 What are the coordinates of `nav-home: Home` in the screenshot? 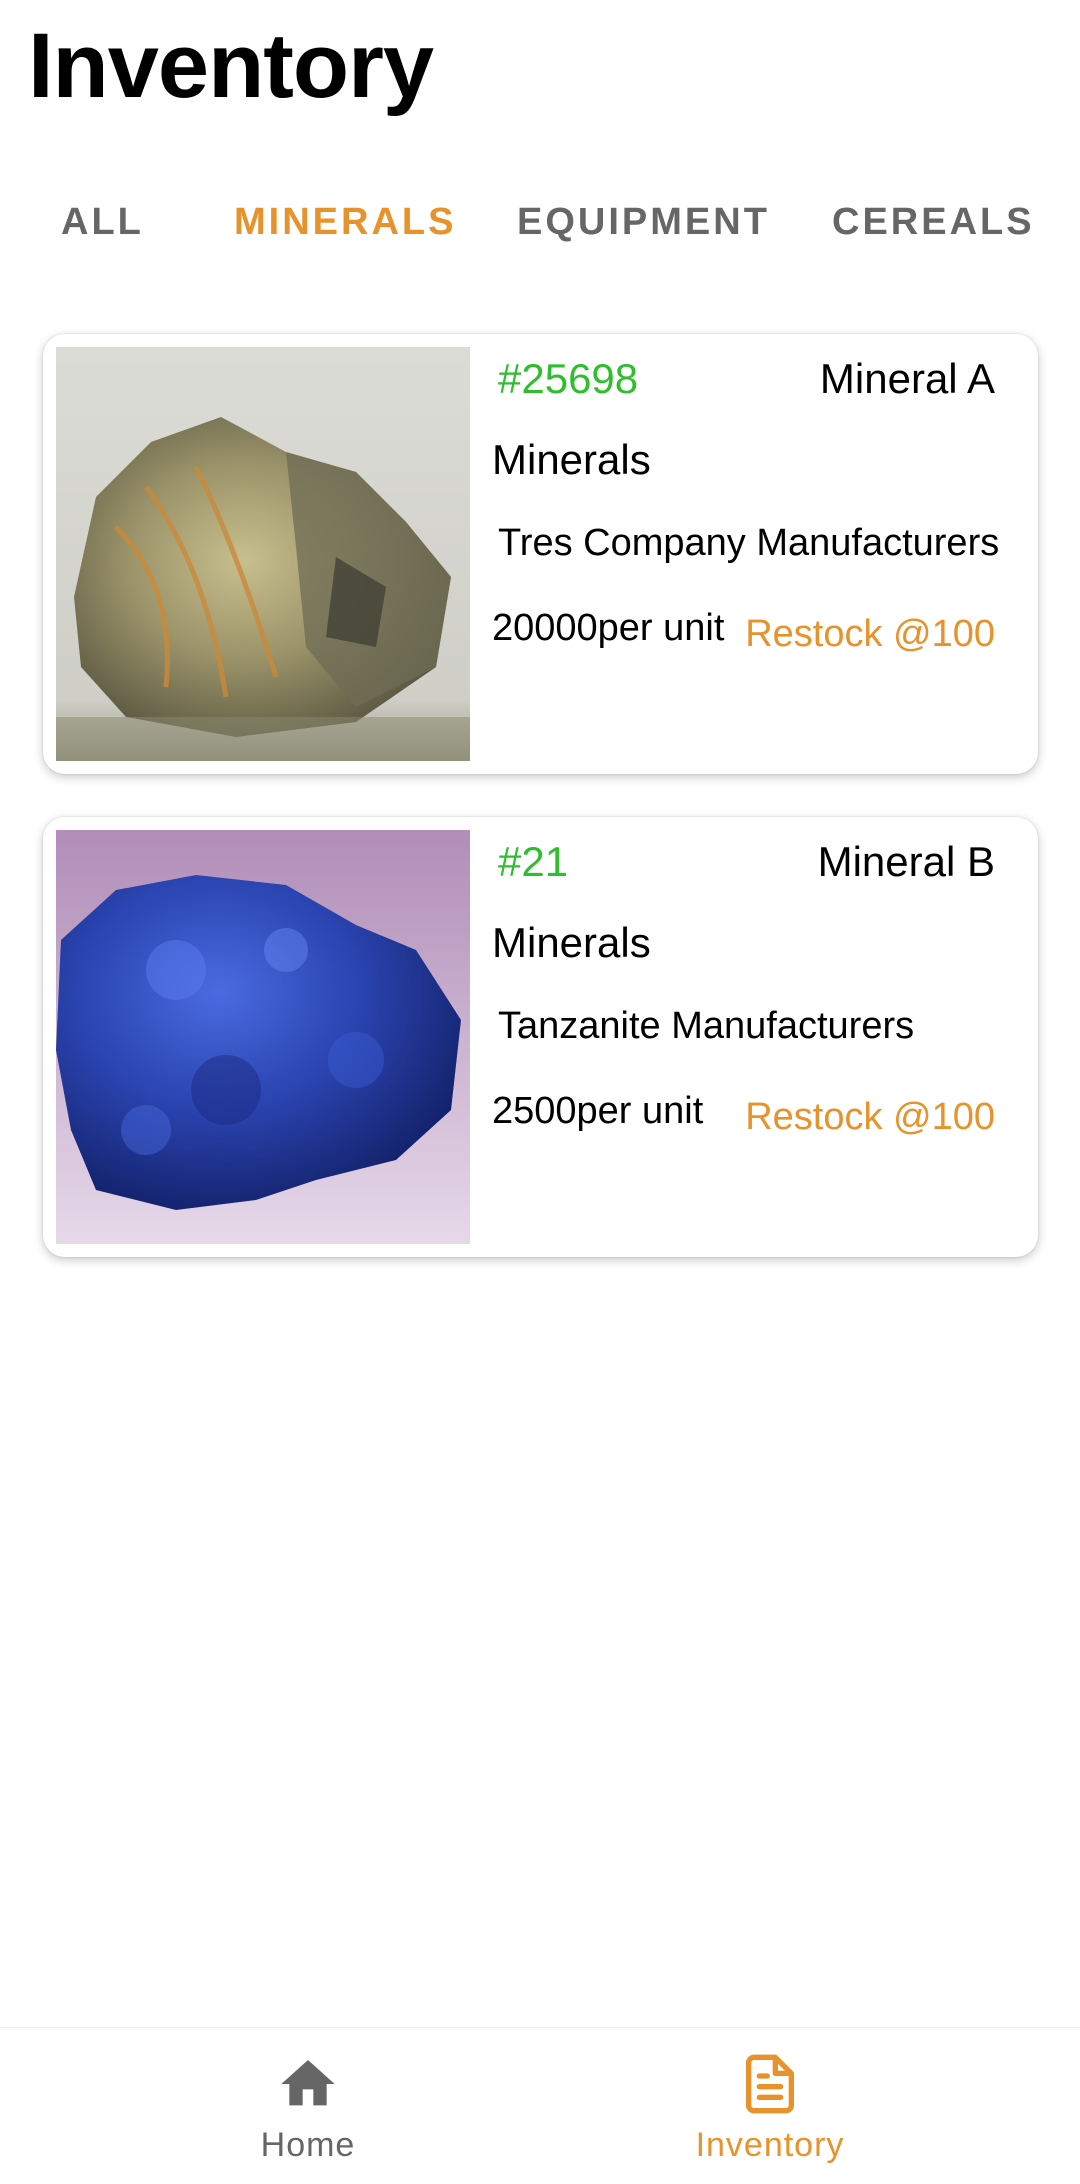 It's located at (308, 2106).